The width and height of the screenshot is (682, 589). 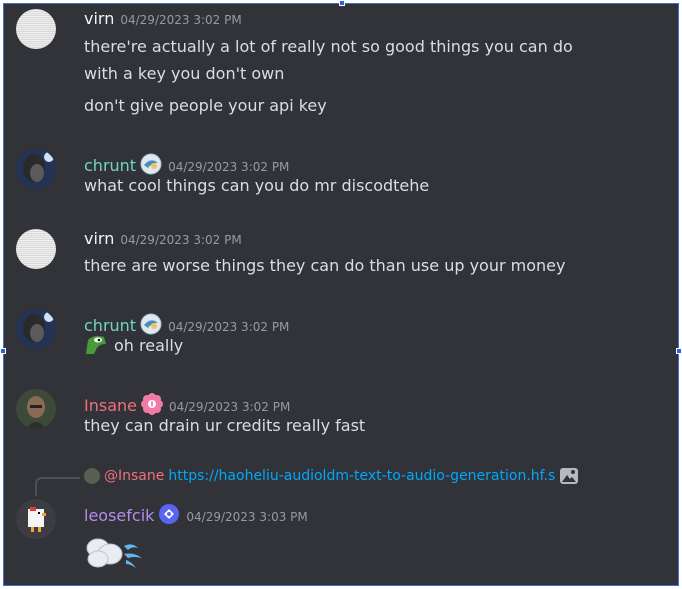 What do you see at coordinates (679, 351) in the screenshot?
I see `resize-handle-right` at bounding box center [679, 351].